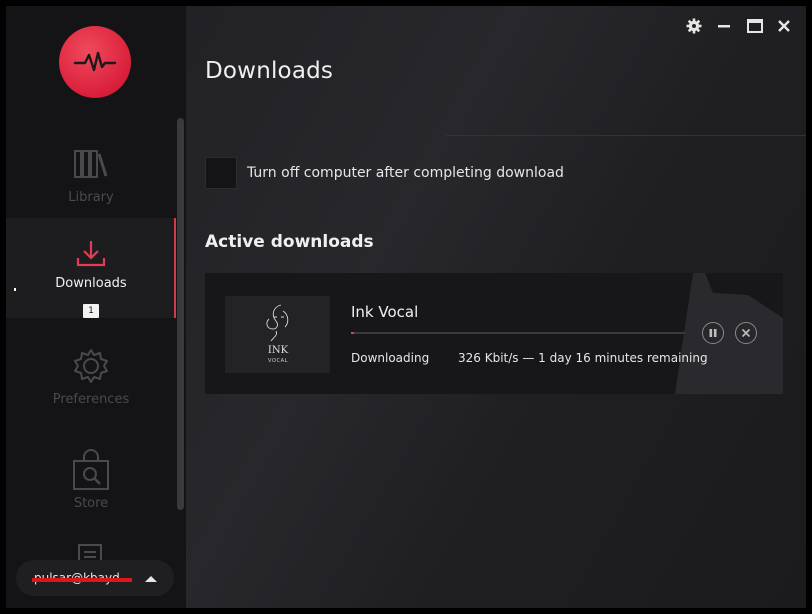  I want to click on pause-button, so click(713, 333).